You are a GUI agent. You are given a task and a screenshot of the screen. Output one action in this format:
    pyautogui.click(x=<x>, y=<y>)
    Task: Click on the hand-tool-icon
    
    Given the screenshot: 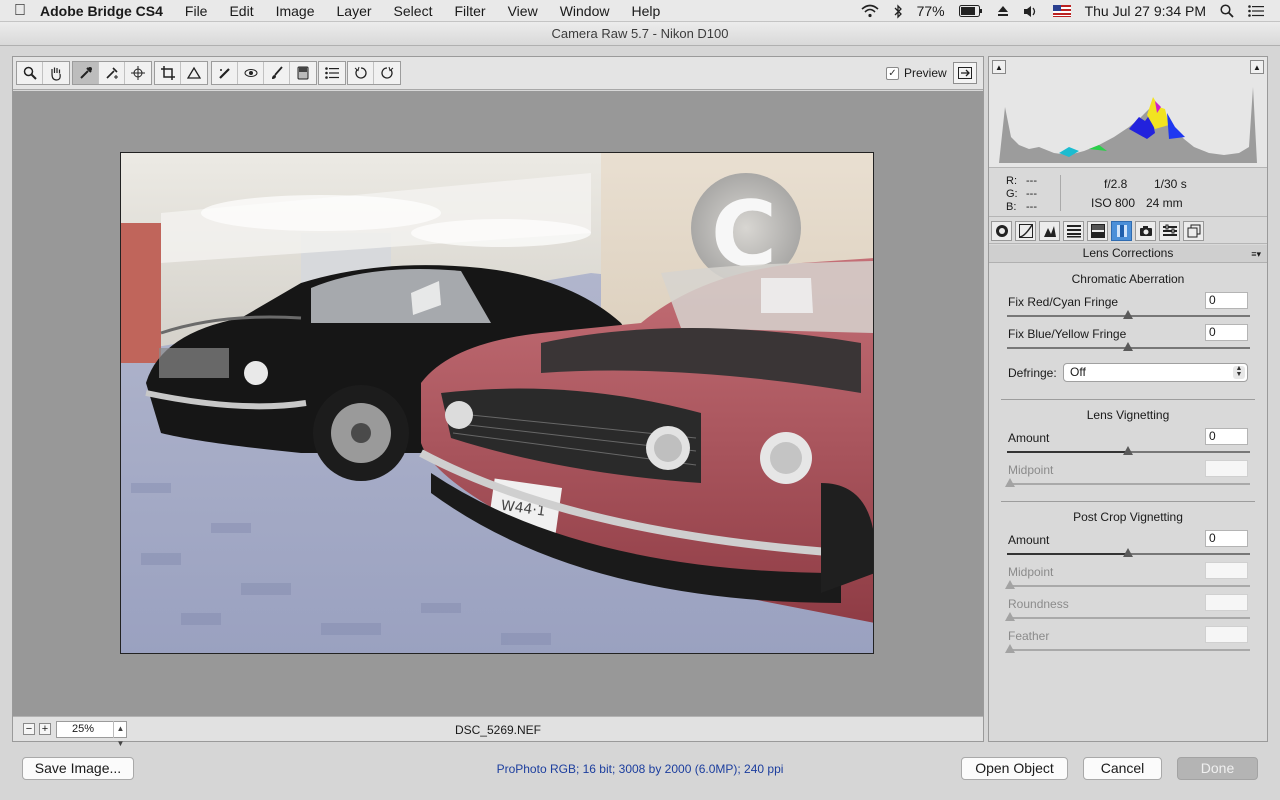 What is the action you would take?
    pyautogui.click(x=56, y=73)
    